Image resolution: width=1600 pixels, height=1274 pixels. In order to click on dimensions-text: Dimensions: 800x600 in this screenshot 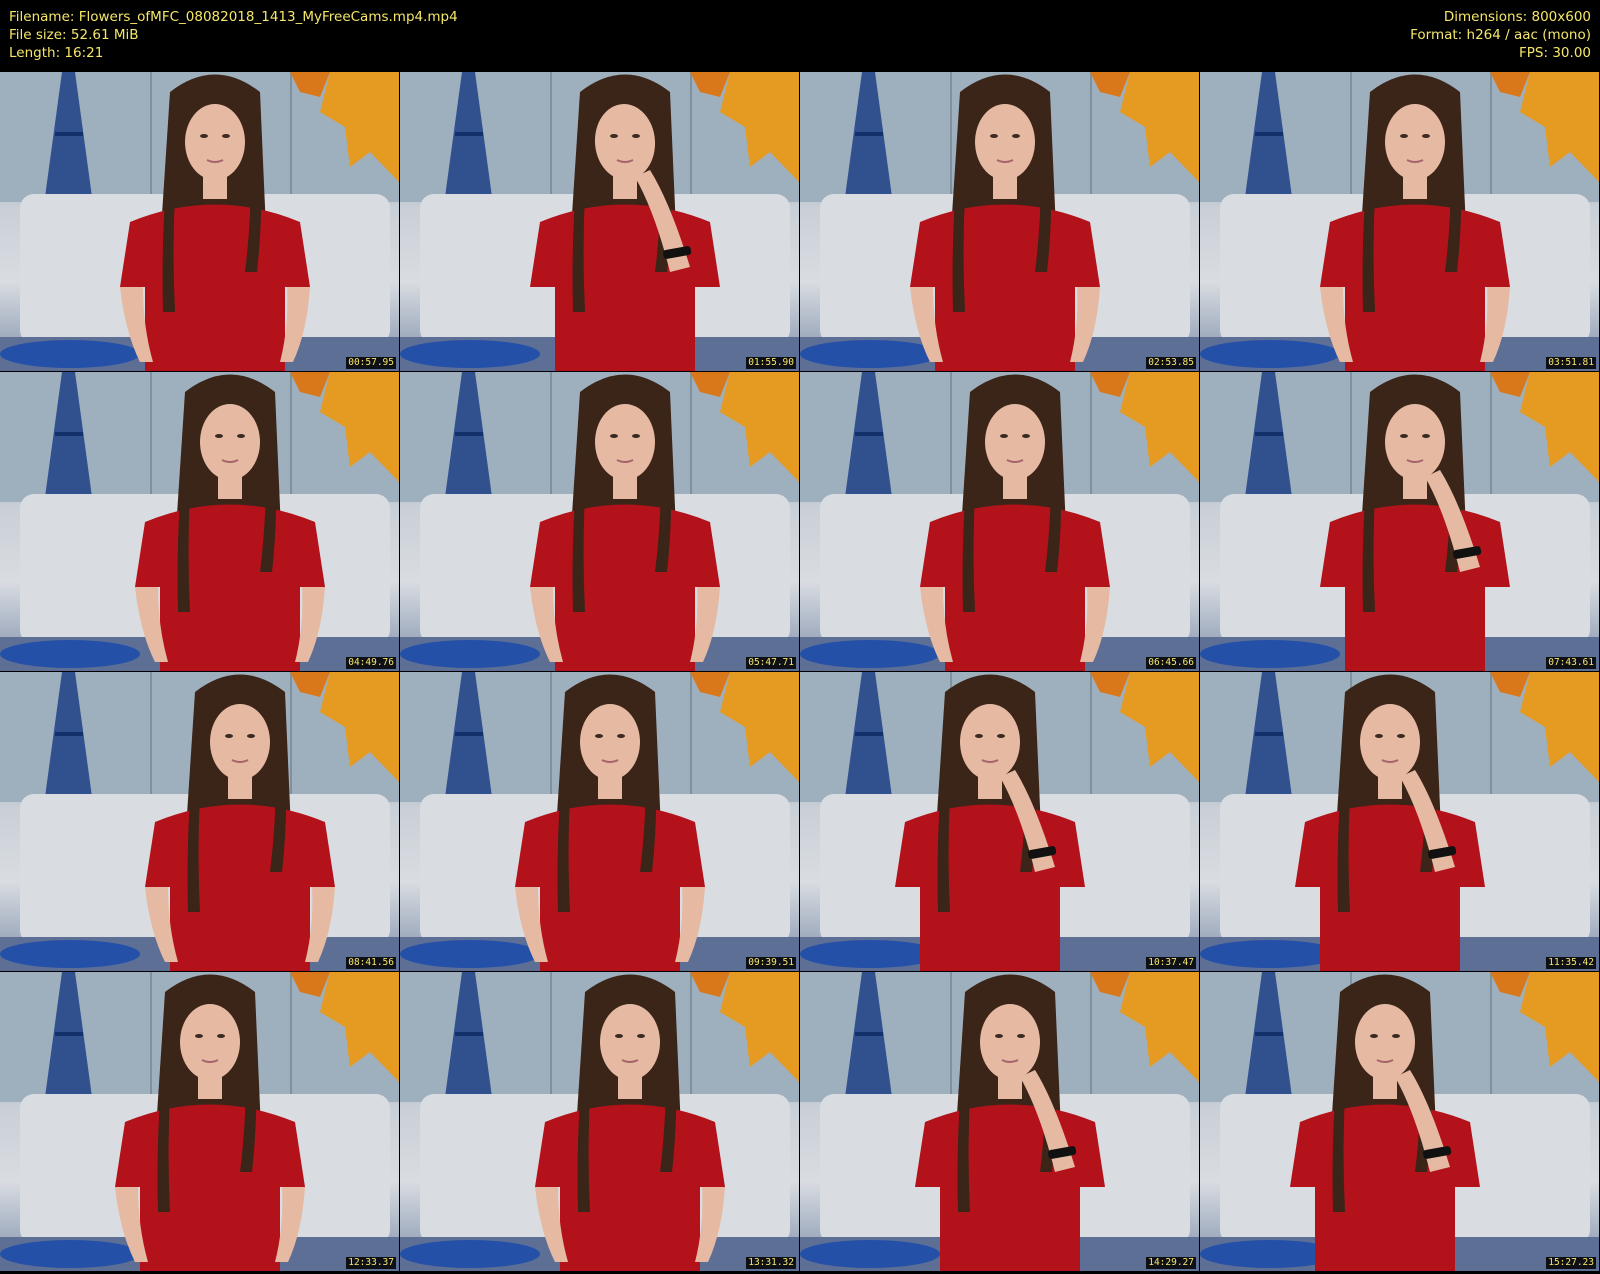, I will do `click(1517, 17)`.